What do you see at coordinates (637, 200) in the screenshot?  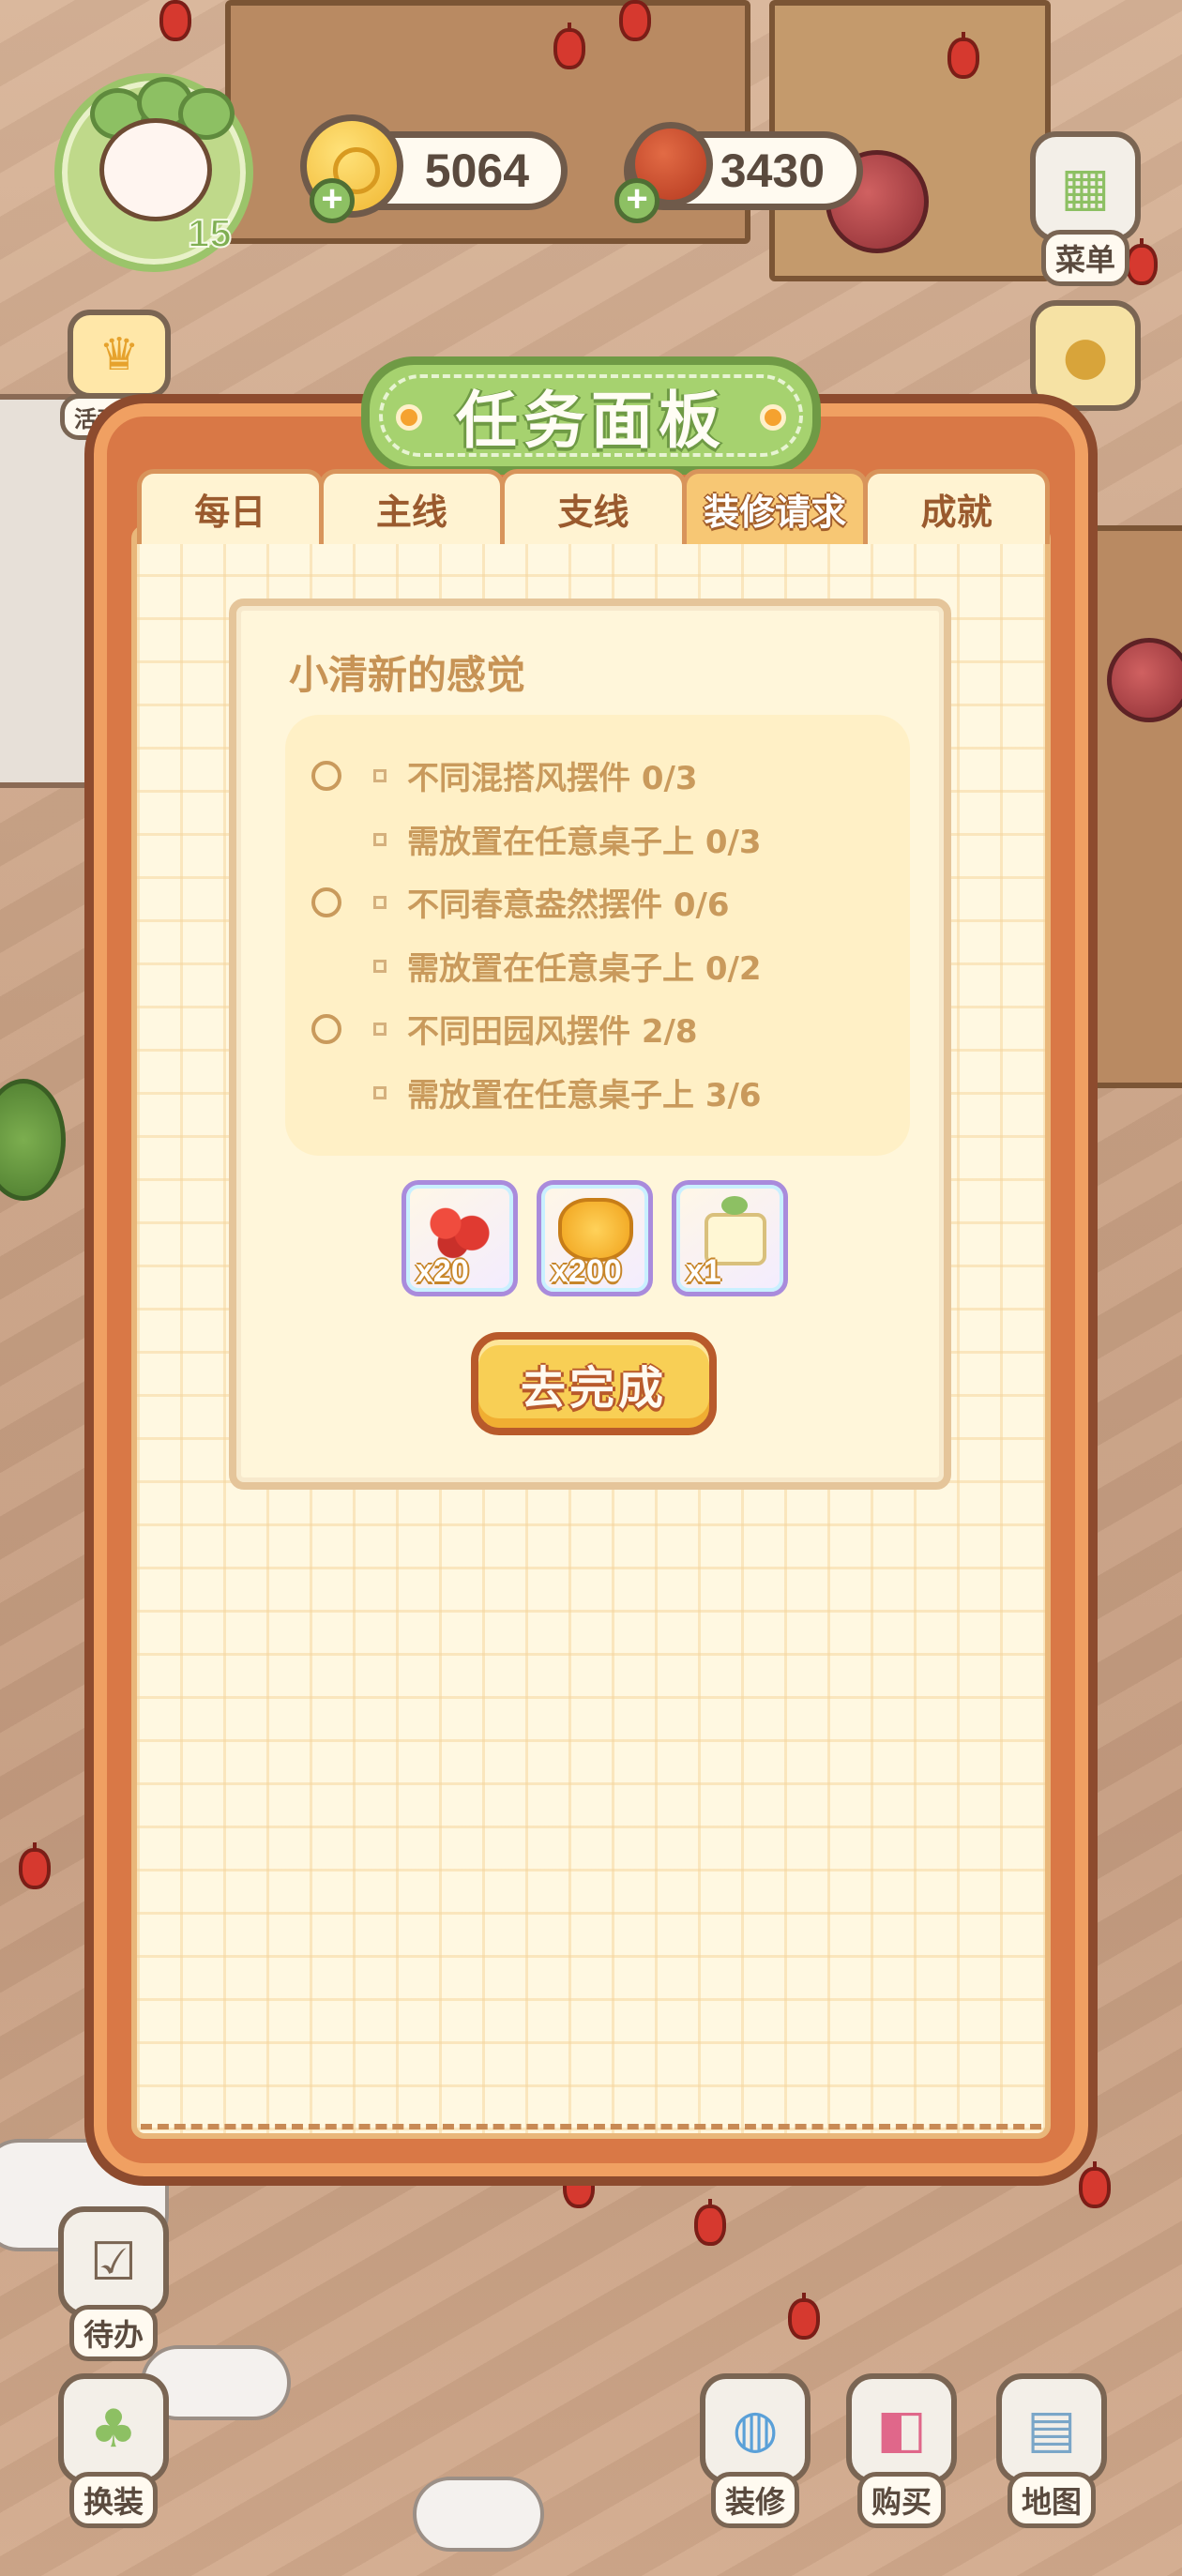 I see `add-meat-button: +` at bounding box center [637, 200].